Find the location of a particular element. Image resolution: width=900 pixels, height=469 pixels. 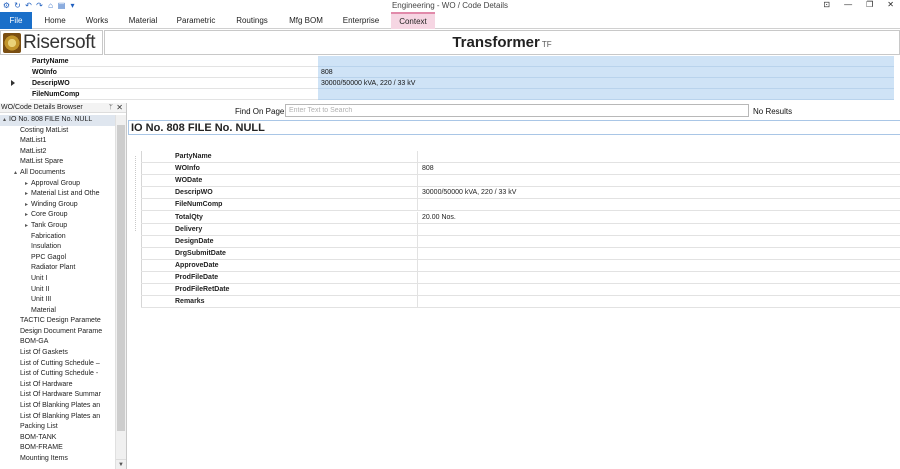

tree-node-label: Fabrication is located at coordinates (48, 236).